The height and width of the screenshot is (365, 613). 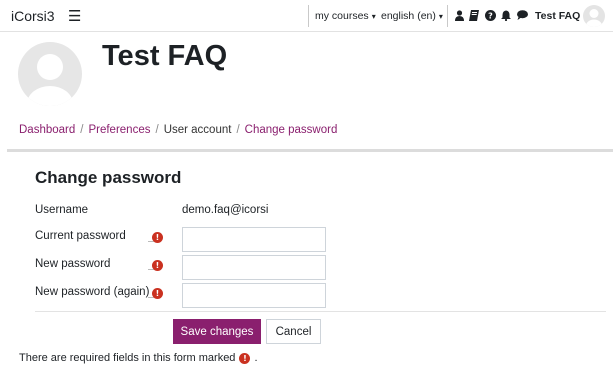 I want to click on bell-icon, so click(x=506, y=15).